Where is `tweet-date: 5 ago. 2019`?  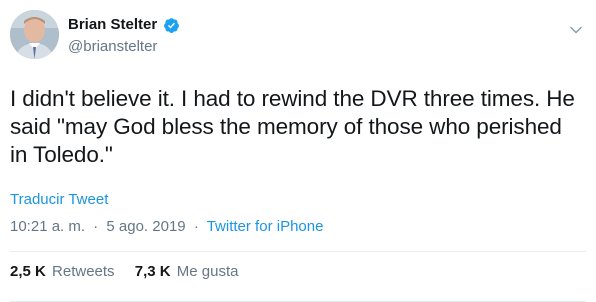
tweet-date: 5 ago. 2019 is located at coordinates (145, 226).